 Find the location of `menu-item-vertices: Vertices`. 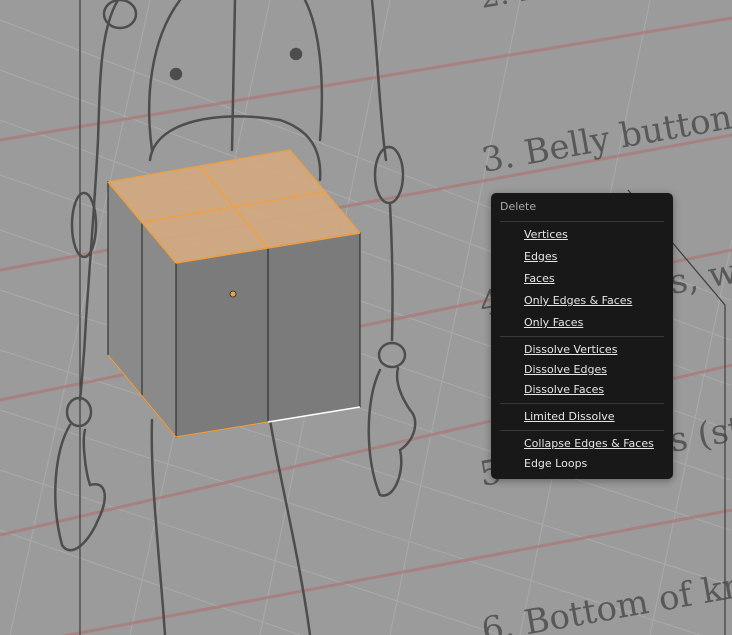

menu-item-vertices: Vertices is located at coordinates (582, 235).